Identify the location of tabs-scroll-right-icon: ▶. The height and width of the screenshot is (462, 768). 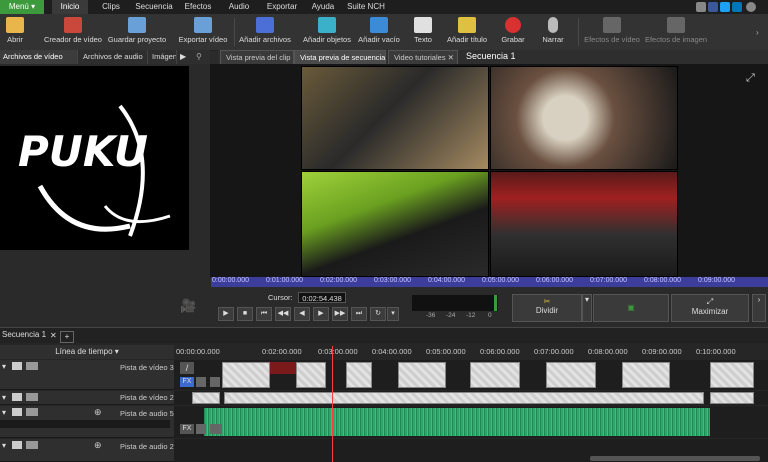
(183, 56).